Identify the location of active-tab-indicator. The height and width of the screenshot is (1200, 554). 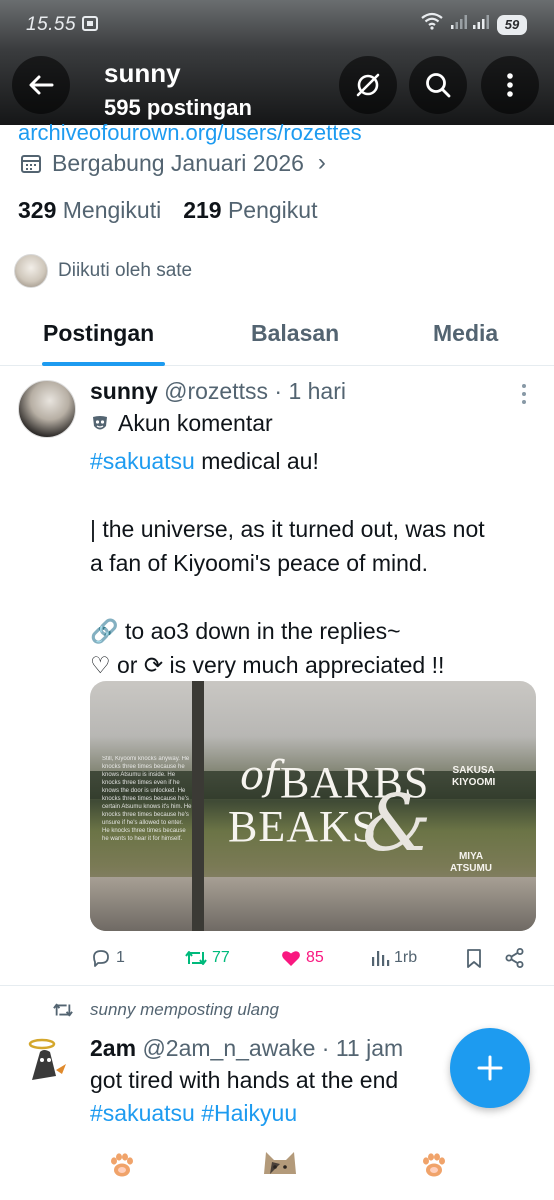
(103, 364).